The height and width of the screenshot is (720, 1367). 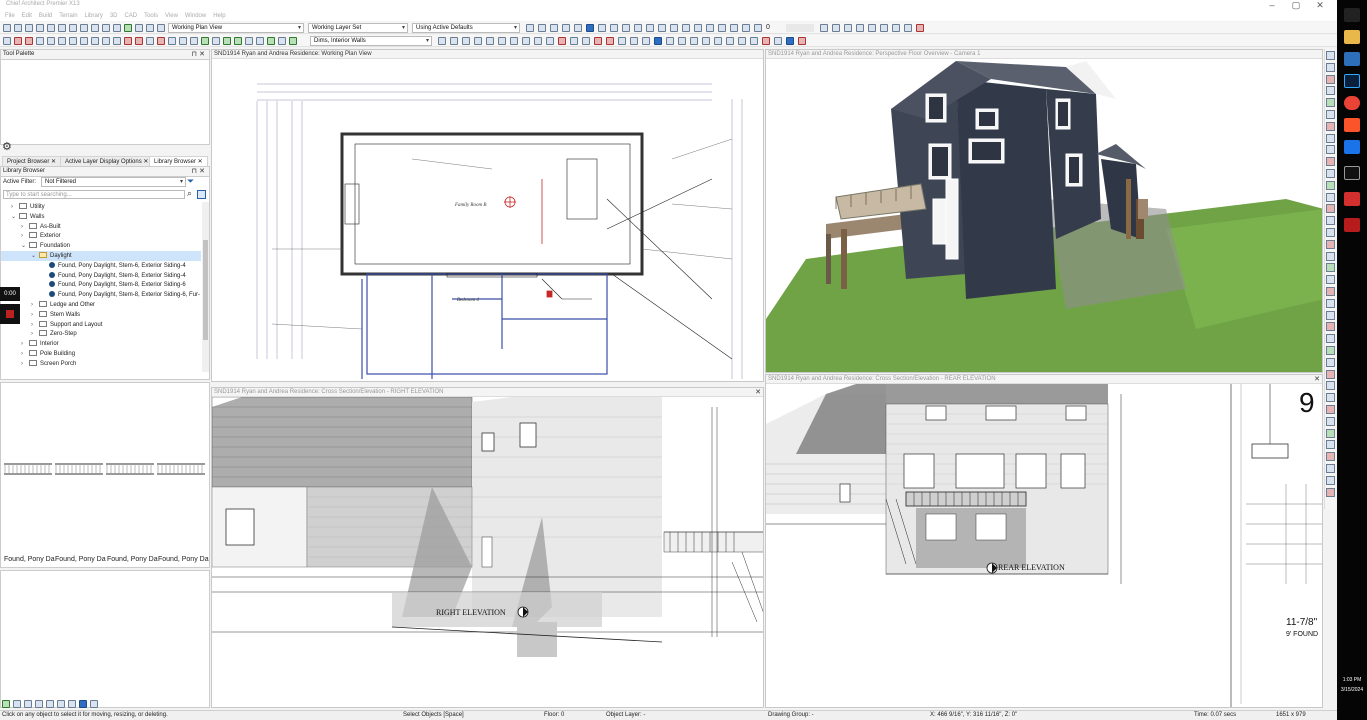 I want to click on window-tool-icon, so click(x=40, y=41).